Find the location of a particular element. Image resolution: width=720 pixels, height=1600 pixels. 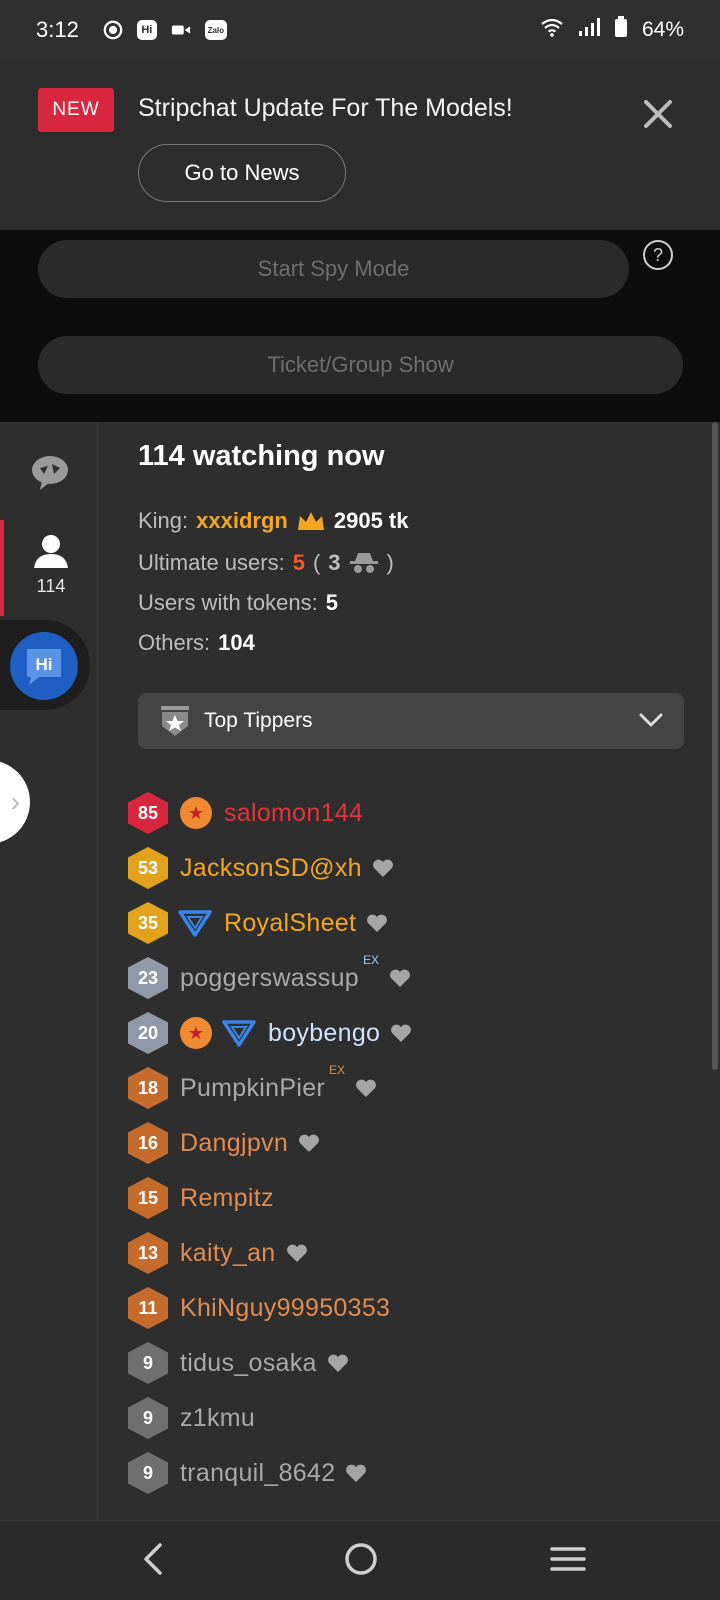

tipper-row: 9 tidus_osaka is located at coordinates (238, 1363).